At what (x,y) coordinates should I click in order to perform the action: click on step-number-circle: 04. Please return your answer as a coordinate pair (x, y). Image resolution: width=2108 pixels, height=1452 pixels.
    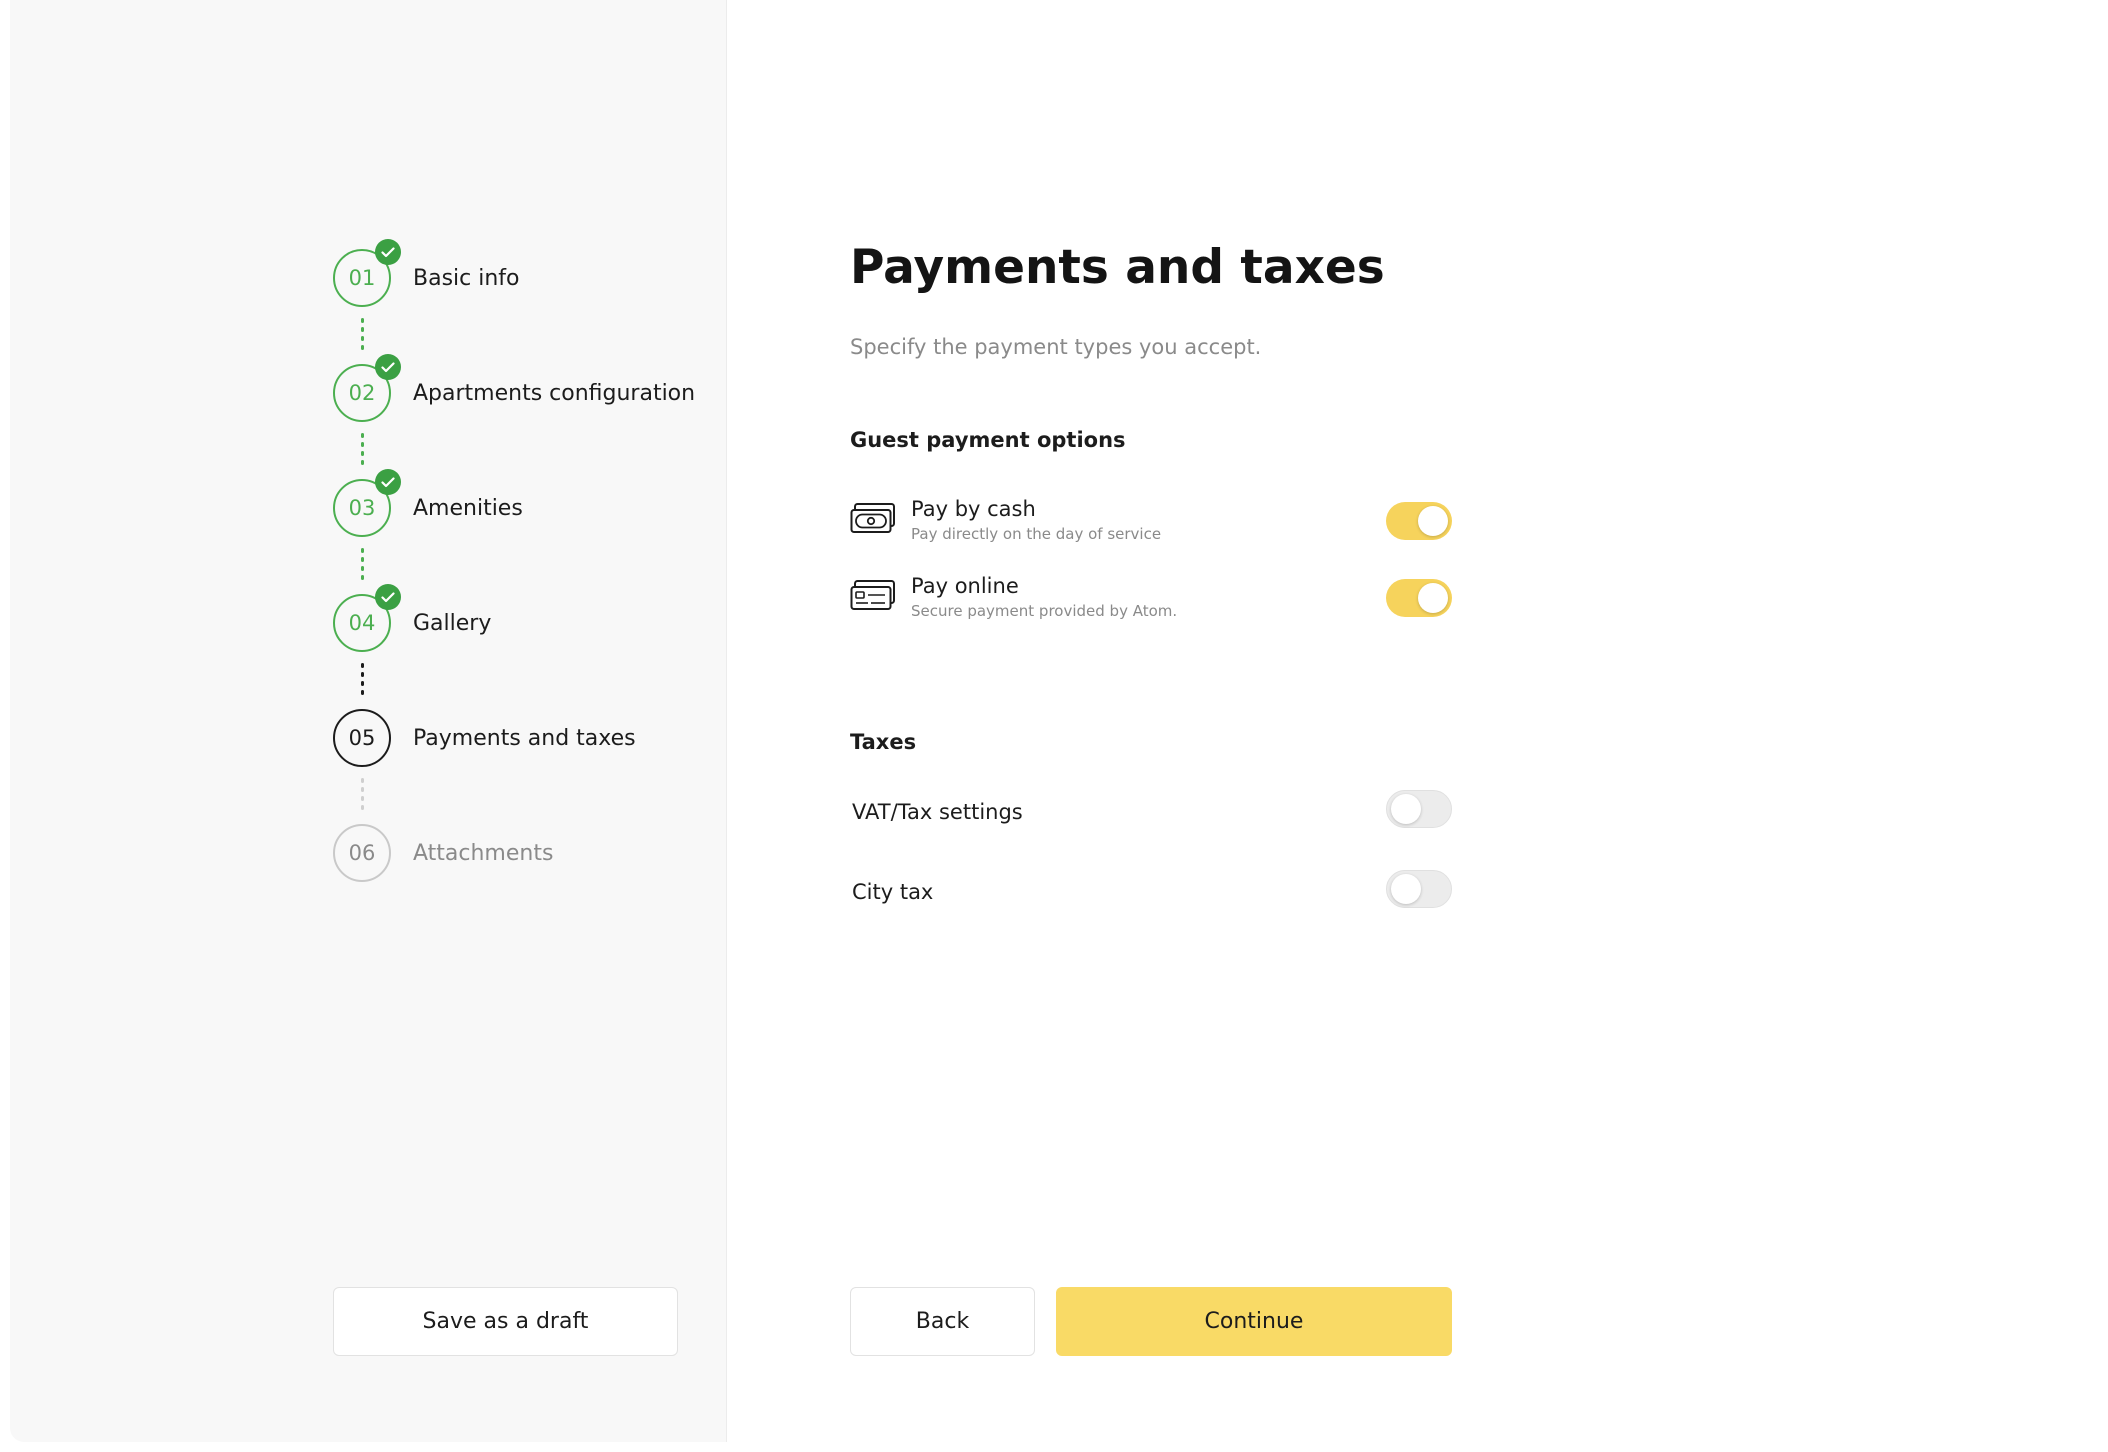
    Looking at the image, I should click on (367, 618).